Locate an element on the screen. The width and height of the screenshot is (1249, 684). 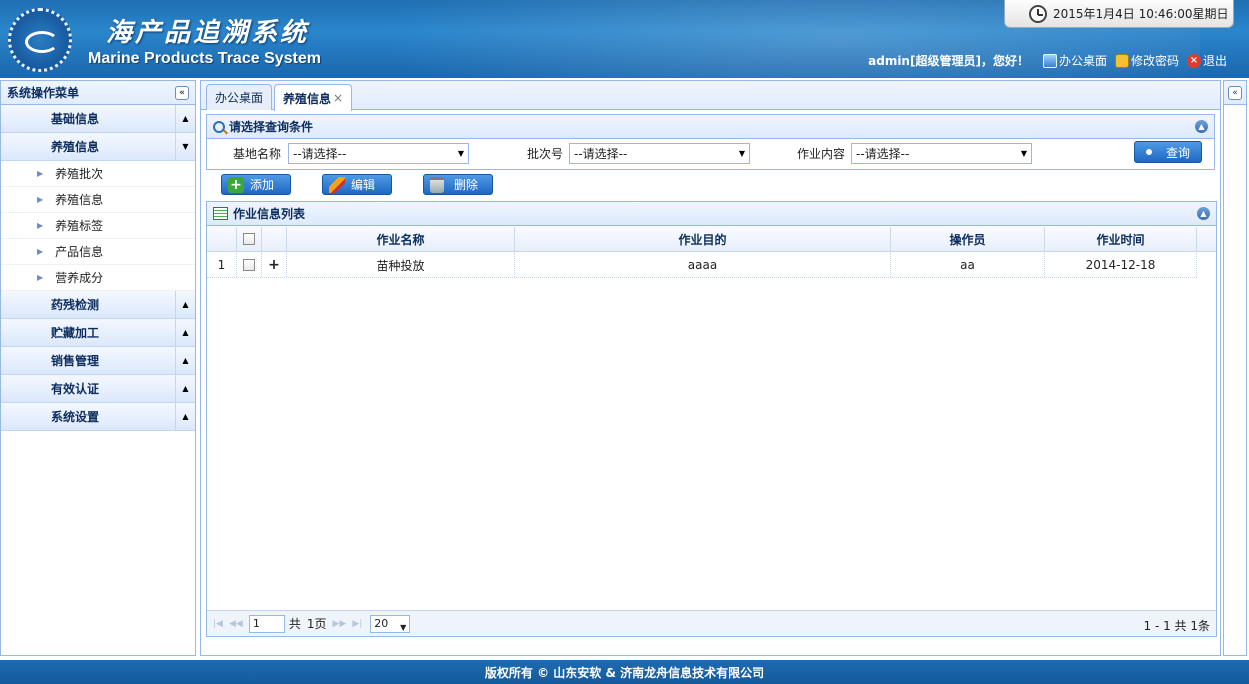
desktop-link: 办公桌面 is located at coordinates (1074, 60).